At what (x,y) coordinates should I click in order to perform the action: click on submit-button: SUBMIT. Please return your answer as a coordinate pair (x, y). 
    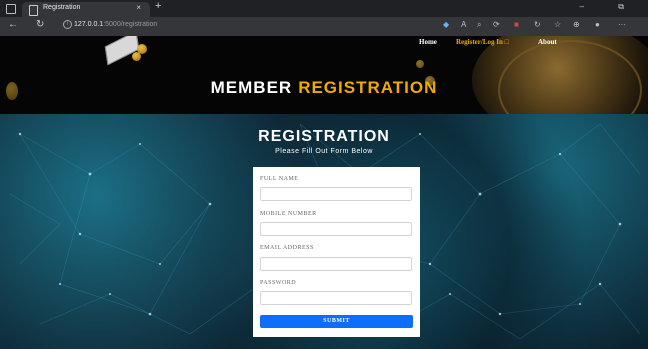
    Looking at the image, I should click on (336, 321).